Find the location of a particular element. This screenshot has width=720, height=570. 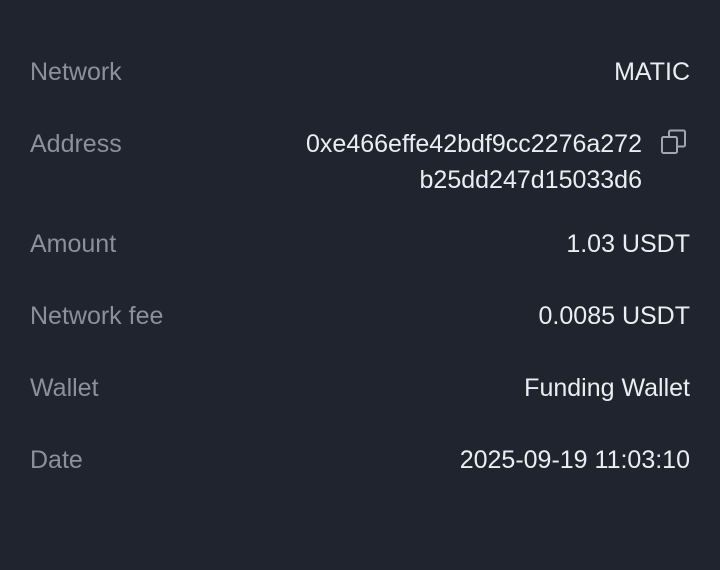

address-line-1: 0xe466effe42bdf9cc2276a272 is located at coordinates (474, 144).